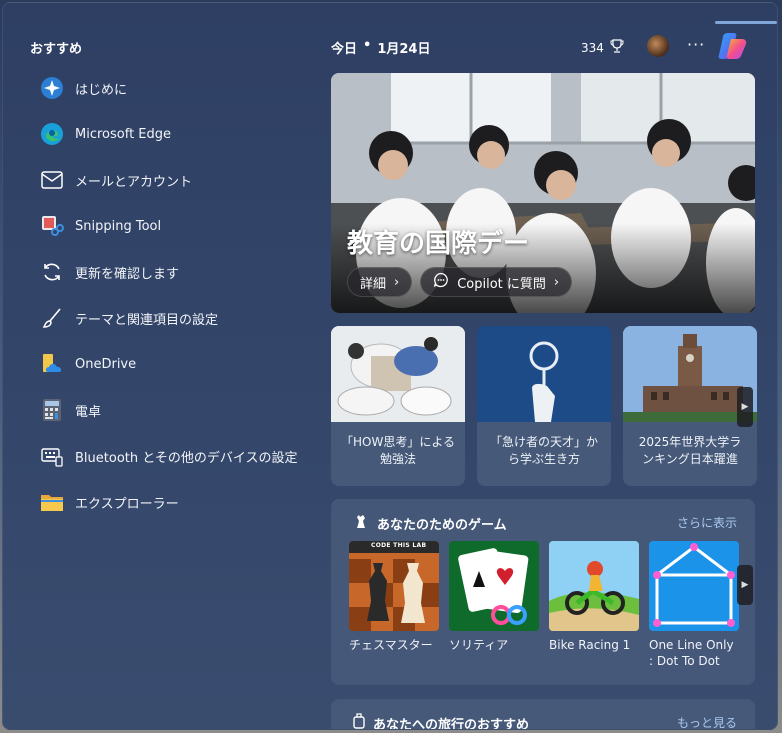 The image size is (782, 733). I want to click on rec-item-explorer: エクスプローラー, so click(171, 502).